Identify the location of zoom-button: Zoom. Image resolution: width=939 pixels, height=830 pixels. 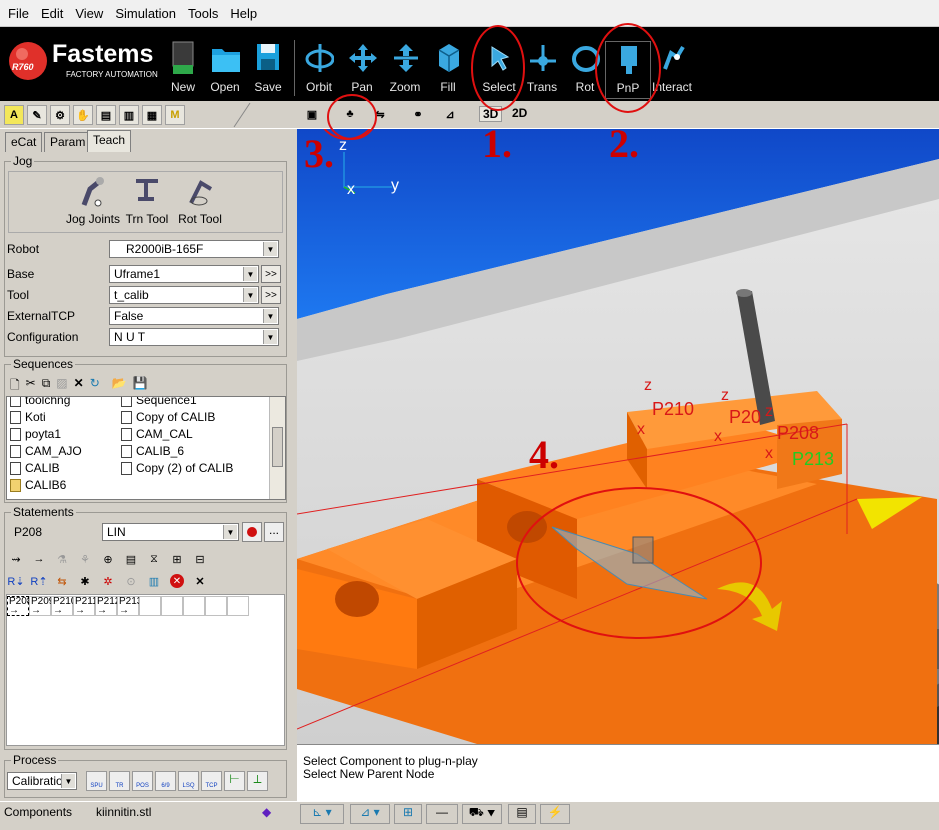
(405, 70).